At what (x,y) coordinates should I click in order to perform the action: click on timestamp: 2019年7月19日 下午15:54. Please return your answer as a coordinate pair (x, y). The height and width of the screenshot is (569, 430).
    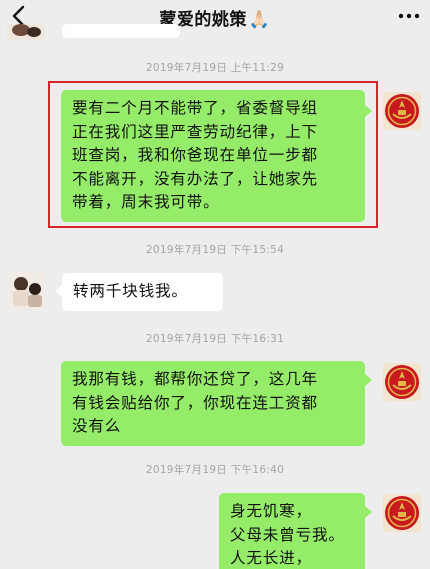
    Looking at the image, I should click on (215, 250).